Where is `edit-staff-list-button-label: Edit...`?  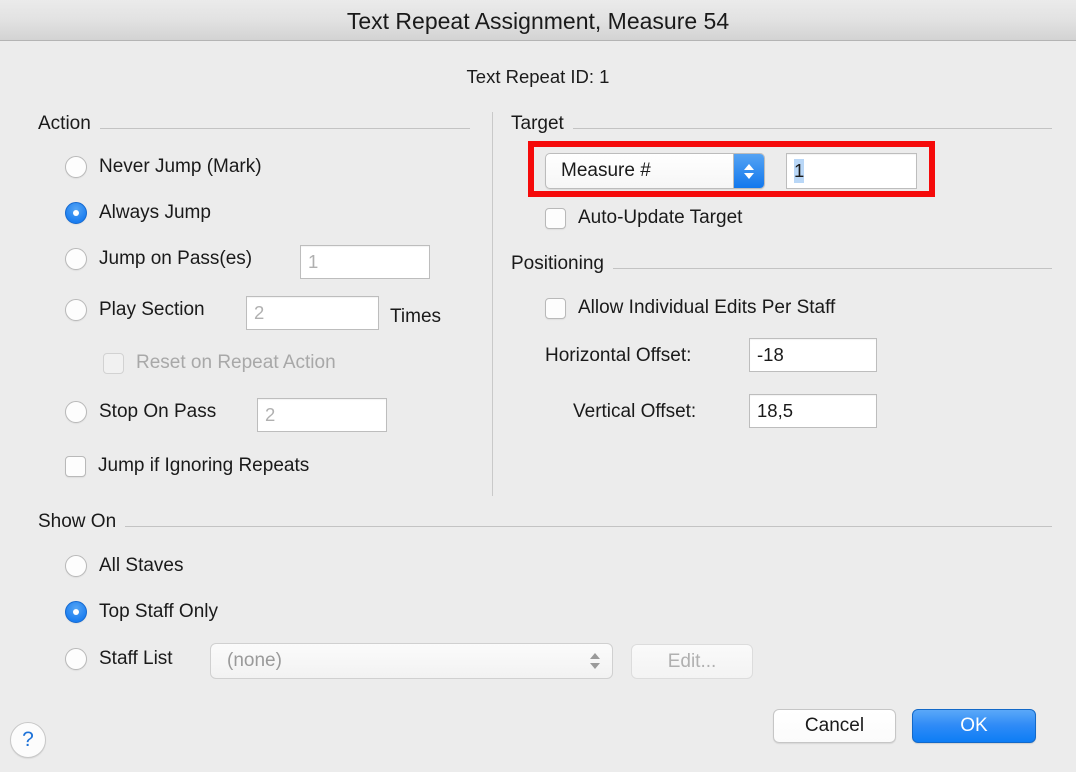 edit-staff-list-button-label: Edit... is located at coordinates (692, 661).